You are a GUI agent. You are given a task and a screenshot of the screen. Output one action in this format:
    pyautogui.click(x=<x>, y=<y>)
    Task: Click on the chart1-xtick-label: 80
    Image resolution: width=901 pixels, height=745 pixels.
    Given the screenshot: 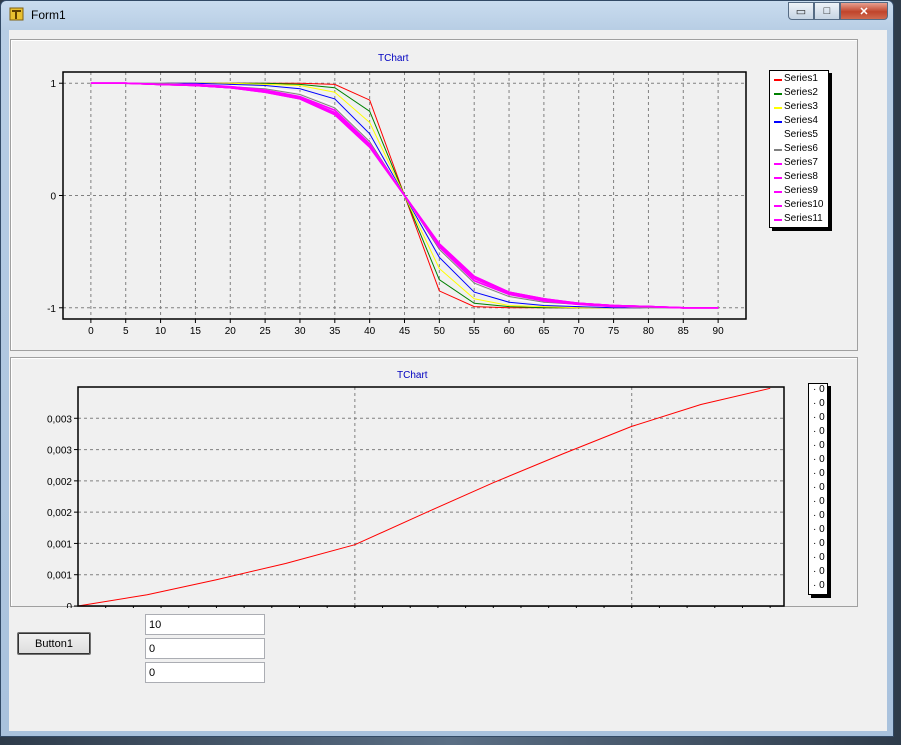 What is the action you would take?
    pyautogui.click(x=649, y=331)
    